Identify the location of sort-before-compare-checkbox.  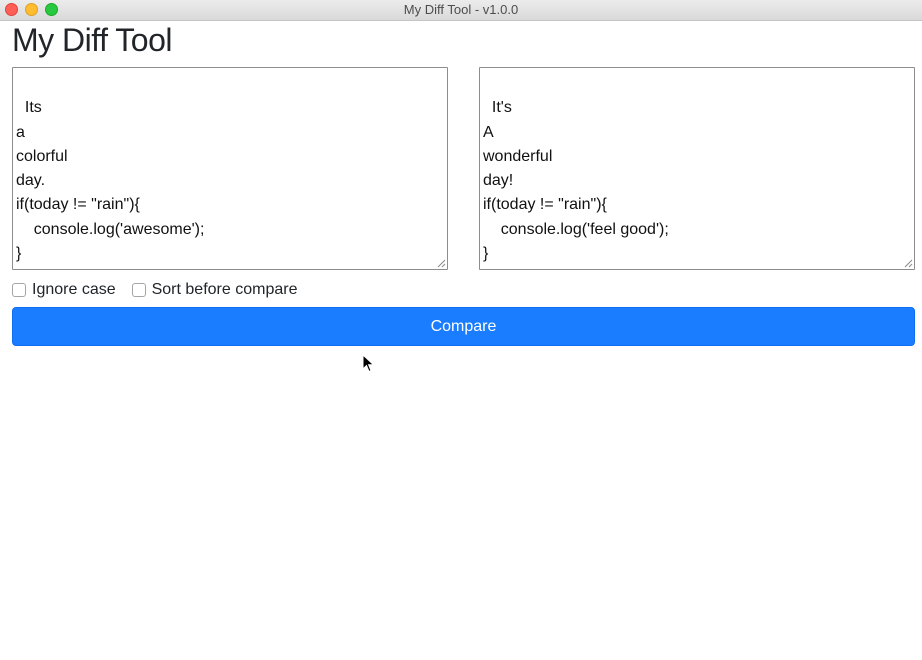
(138, 290).